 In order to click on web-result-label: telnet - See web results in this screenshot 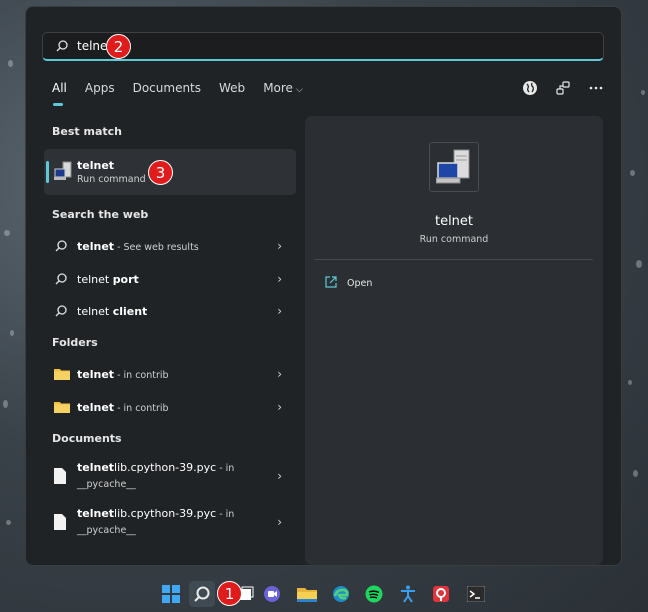, I will do `click(138, 246)`.